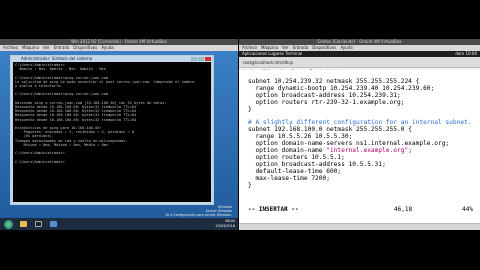  I want to click on taskbar-terminal, so click(38, 224).